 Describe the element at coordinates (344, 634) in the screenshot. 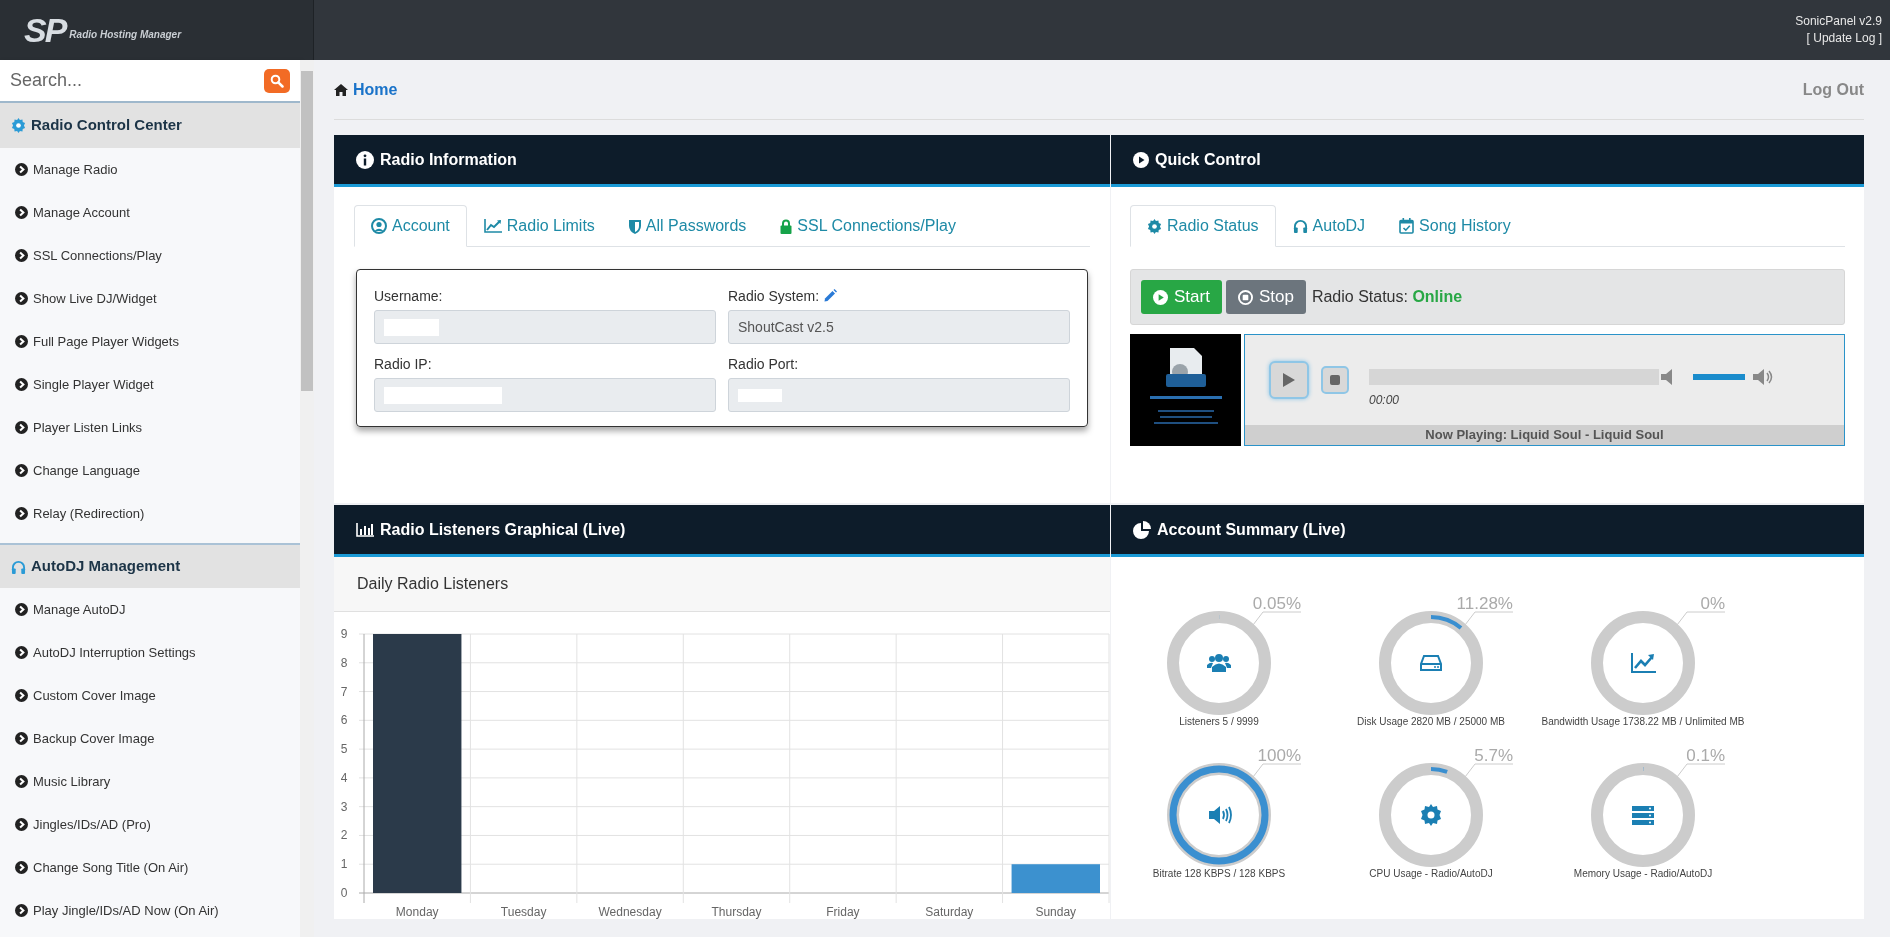

I see `y-tick-label: 9` at that location.